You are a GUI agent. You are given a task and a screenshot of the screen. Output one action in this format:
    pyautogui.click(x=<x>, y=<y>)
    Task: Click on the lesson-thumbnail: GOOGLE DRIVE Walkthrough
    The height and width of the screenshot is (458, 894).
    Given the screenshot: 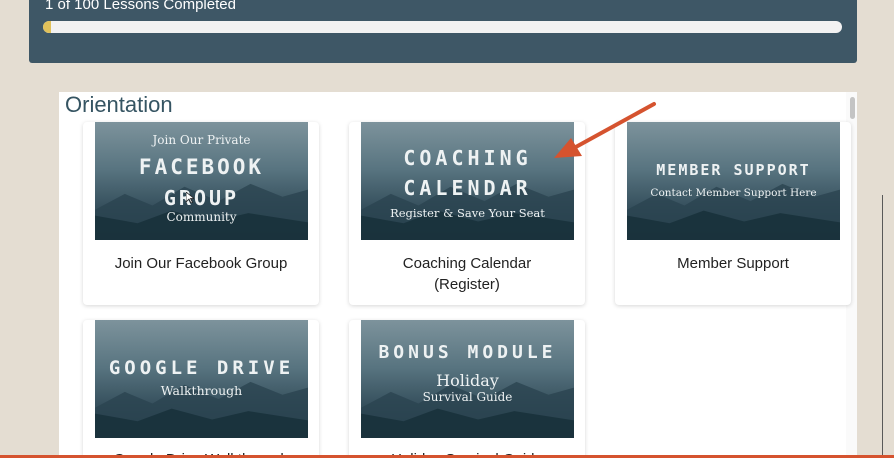 What is the action you would take?
    pyautogui.click(x=201, y=379)
    